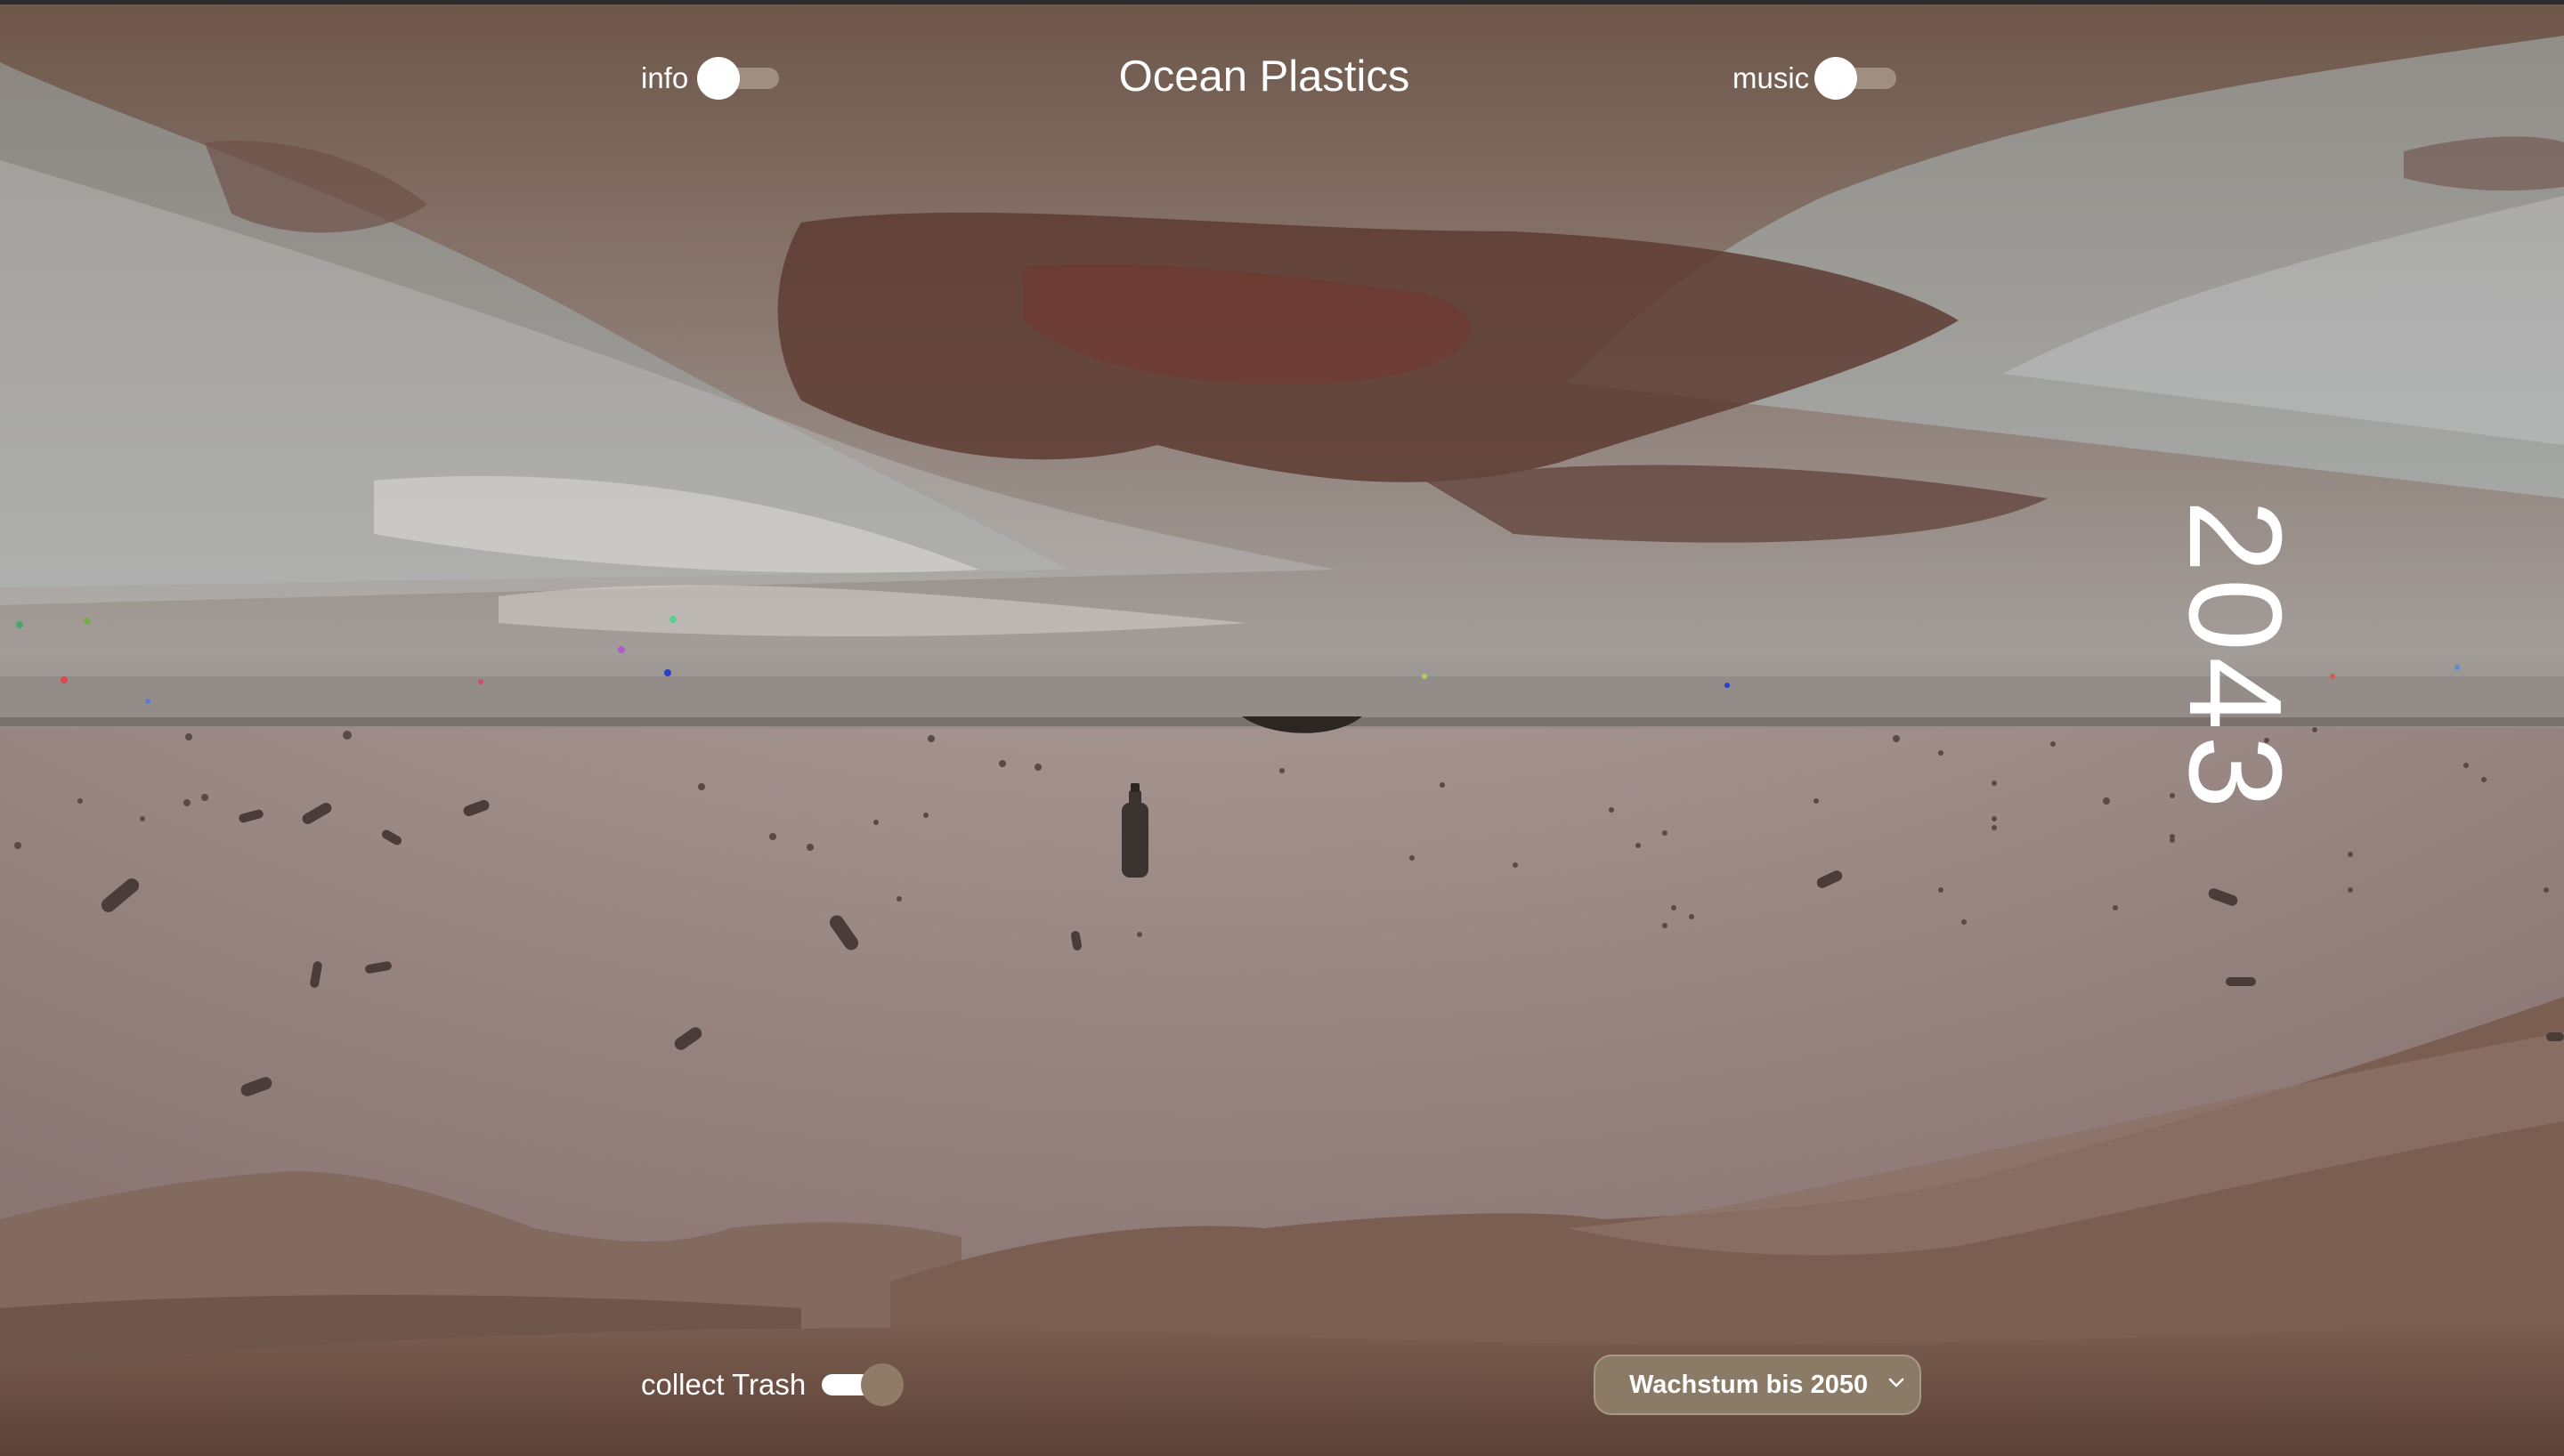 This screenshot has width=2564, height=1456. What do you see at coordinates (1264, 77) in the screenshot?
I see `page-title: Ocean Plastics` at bounding box center [1264, 77].